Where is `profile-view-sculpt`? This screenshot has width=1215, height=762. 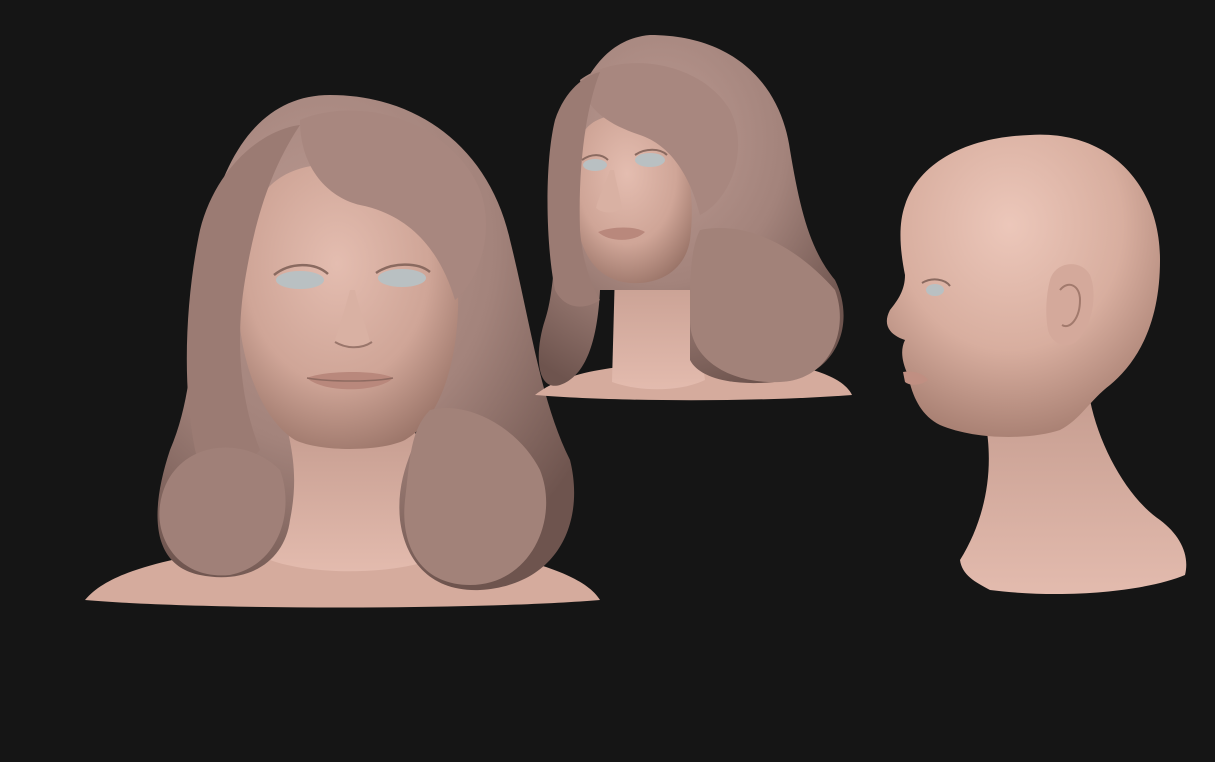
profile-view-sculpt is located at coordinates (1036, 364).